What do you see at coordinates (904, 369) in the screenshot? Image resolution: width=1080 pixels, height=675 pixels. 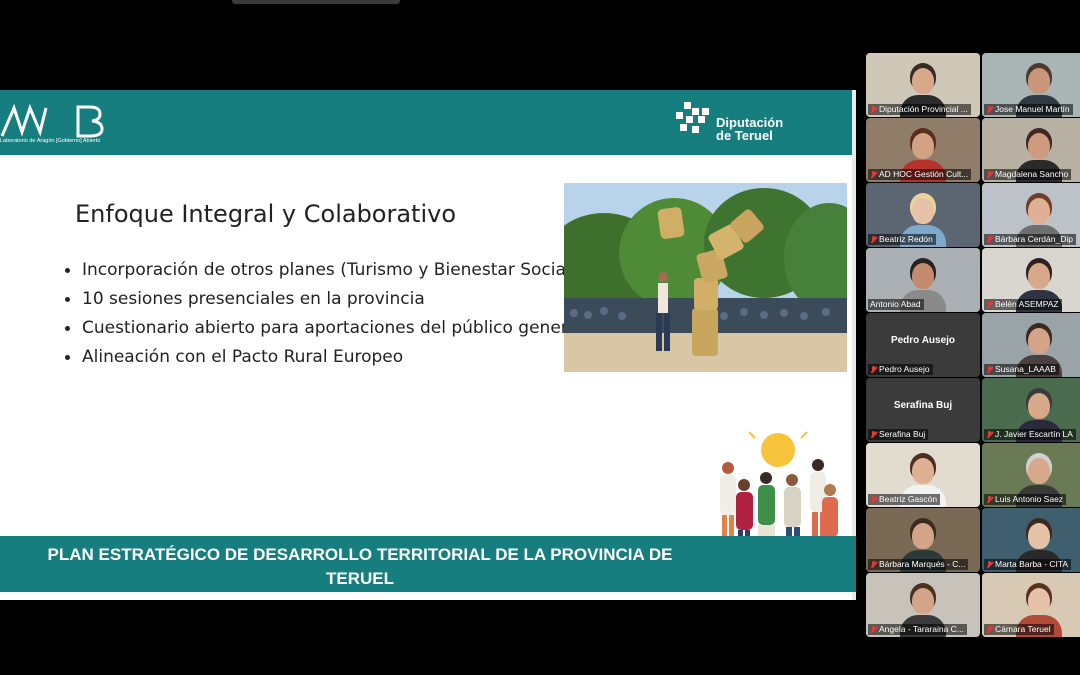 I see `participant-name: Pedro Ausejo` at bounding box center [904, 369].